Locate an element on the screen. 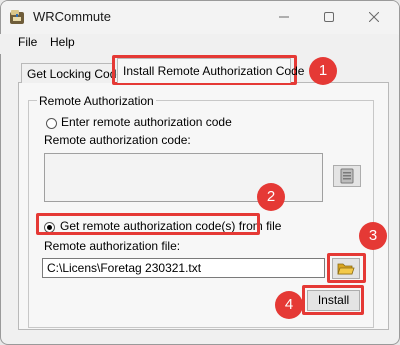  close-button is located at coordinates (374, 17).